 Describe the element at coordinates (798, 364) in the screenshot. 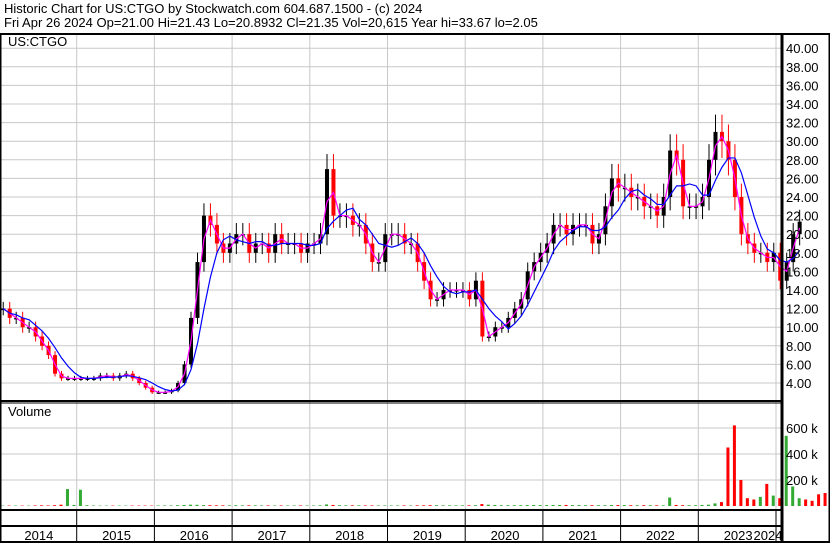

I see `price-tick-label: 6.00` at that location.